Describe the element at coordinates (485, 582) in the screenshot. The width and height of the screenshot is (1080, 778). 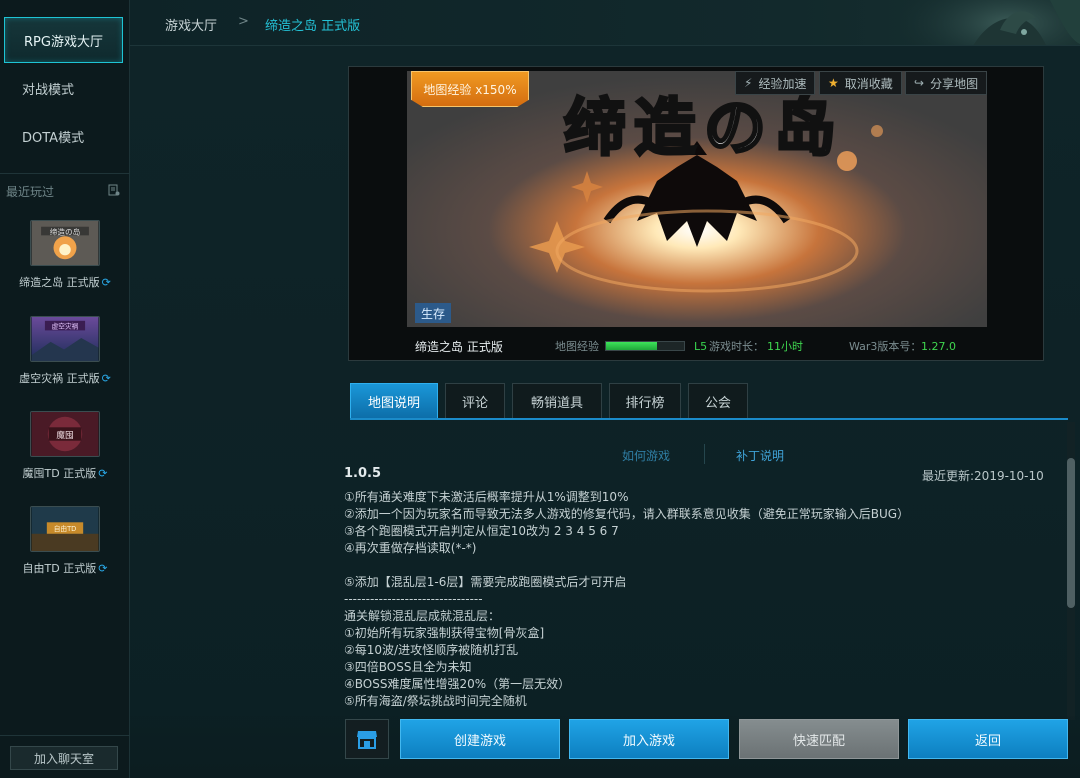
I see `patch-note-line: ⑤添加【混乱层1-6层】需要完成跑圈模式后才可开启` at that location.